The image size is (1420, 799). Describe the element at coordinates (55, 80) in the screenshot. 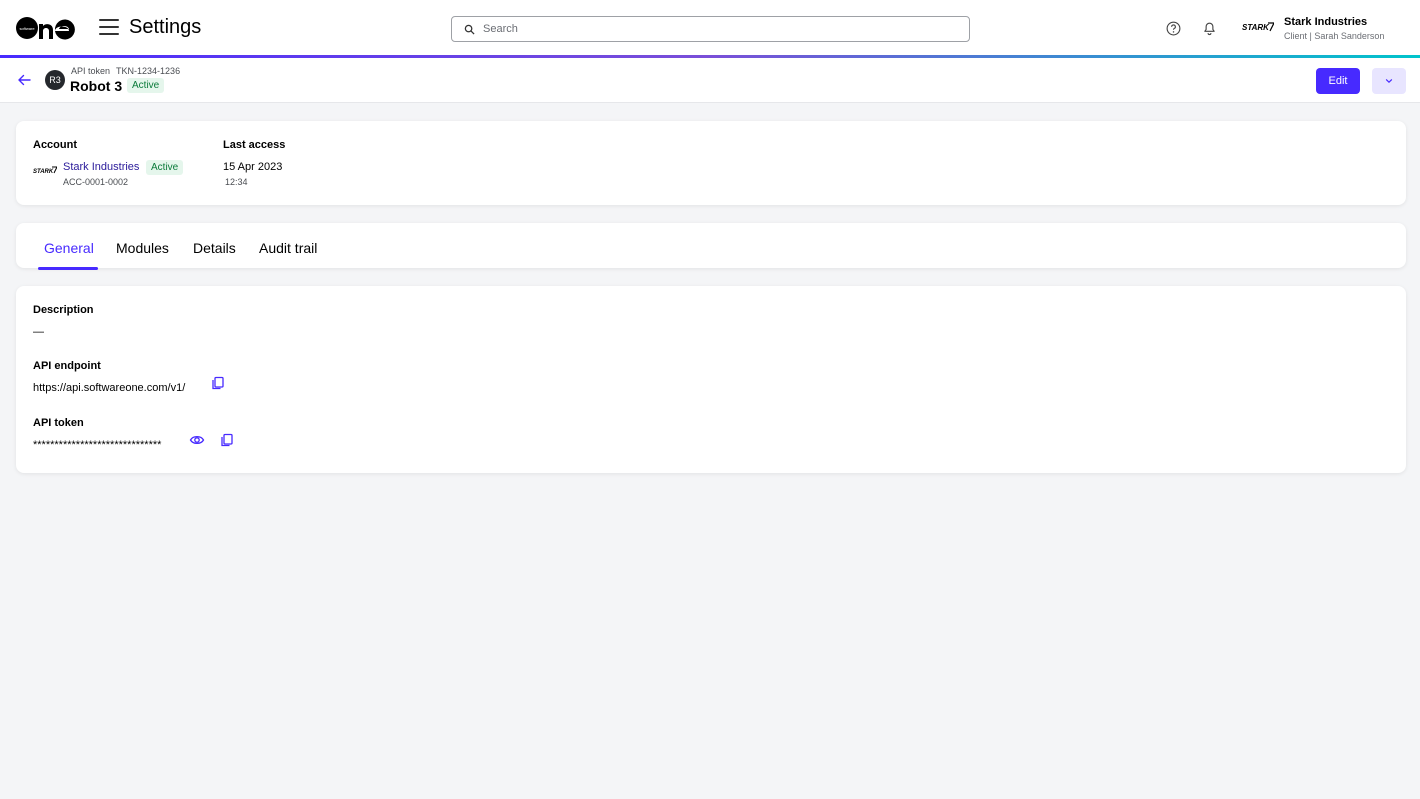

I see `avatar: R3` at that location.